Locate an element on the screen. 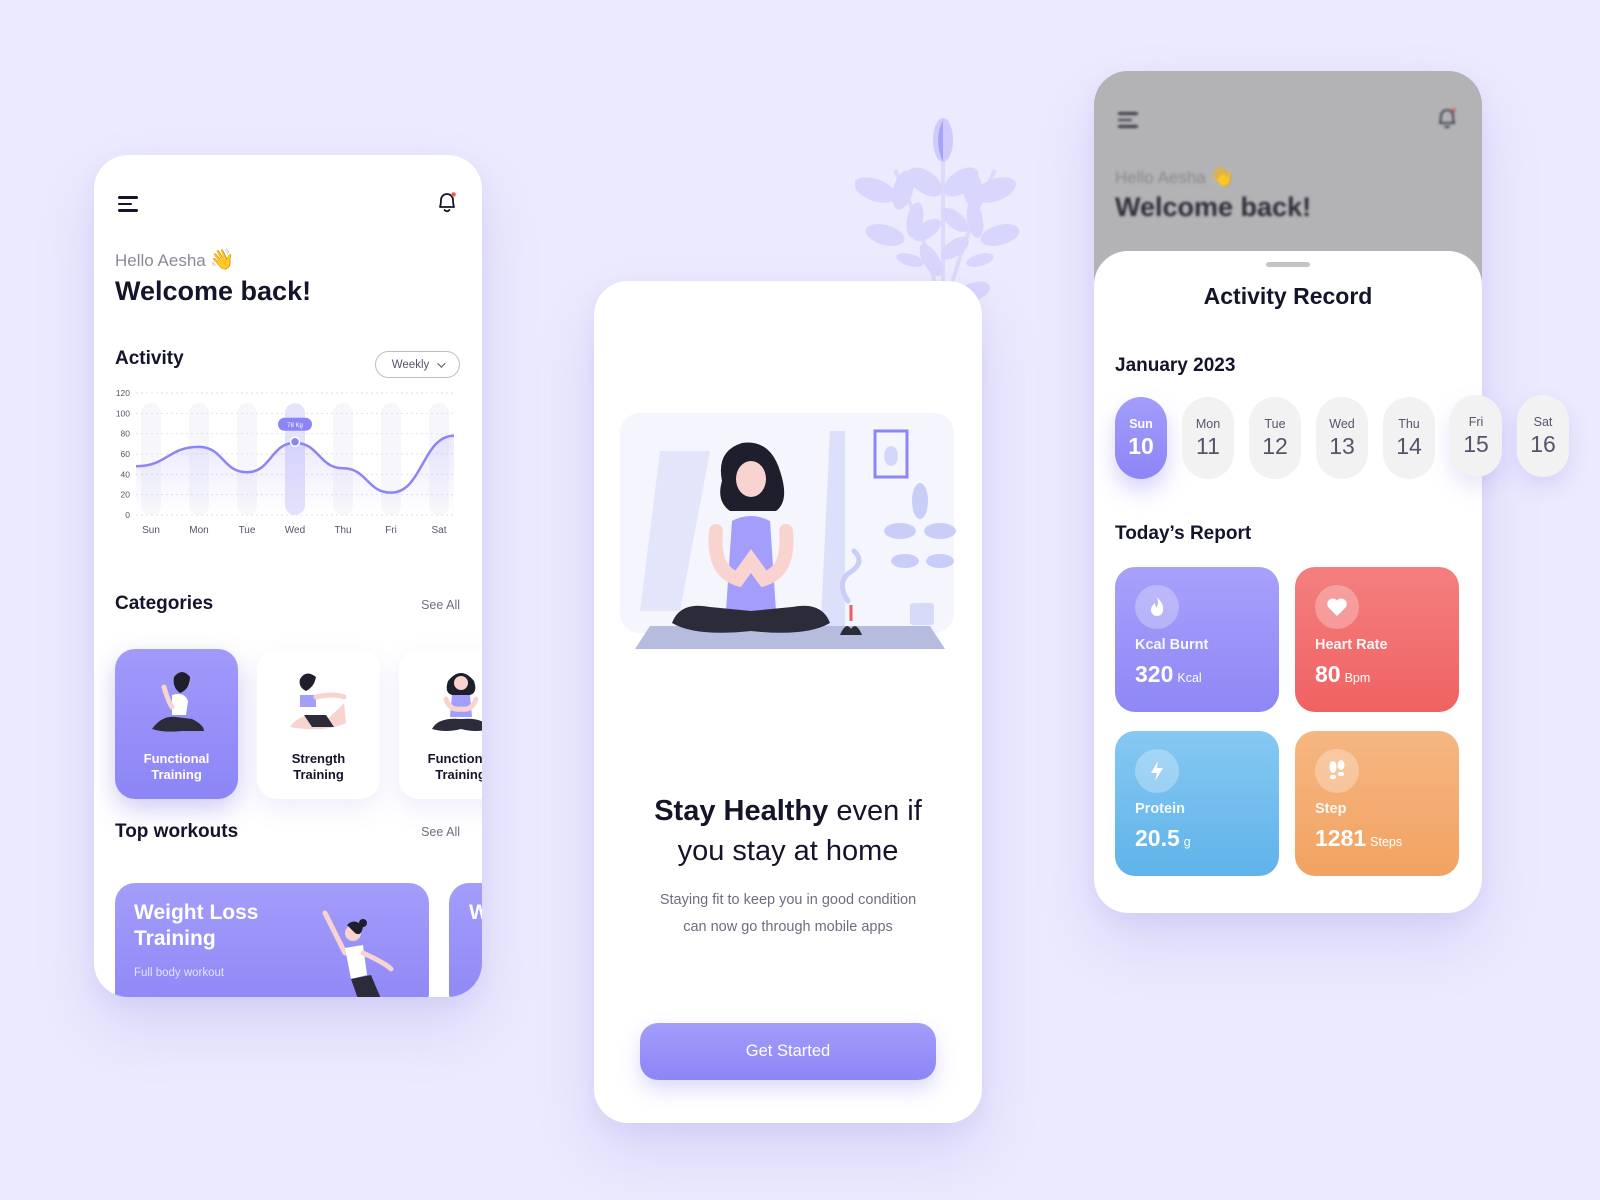  day-name: Mon is located at coordinates (1208, 423).